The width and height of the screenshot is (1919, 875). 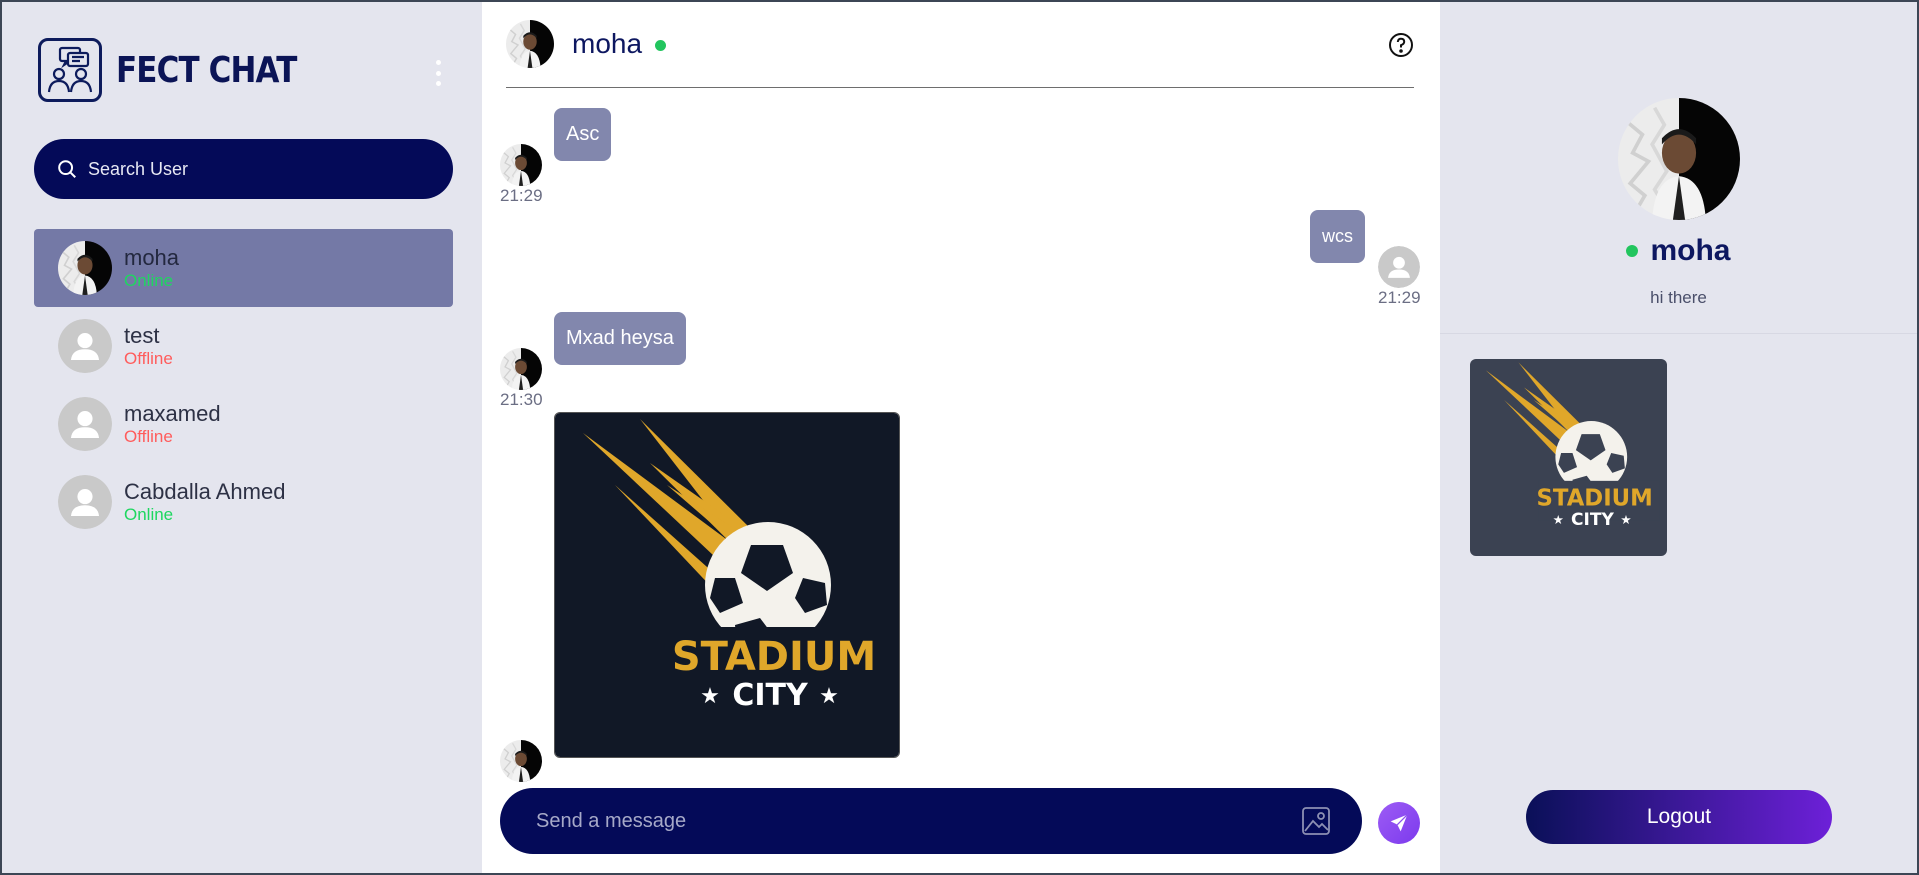 I want to click on send-icon, so click(x=1399, y=823).